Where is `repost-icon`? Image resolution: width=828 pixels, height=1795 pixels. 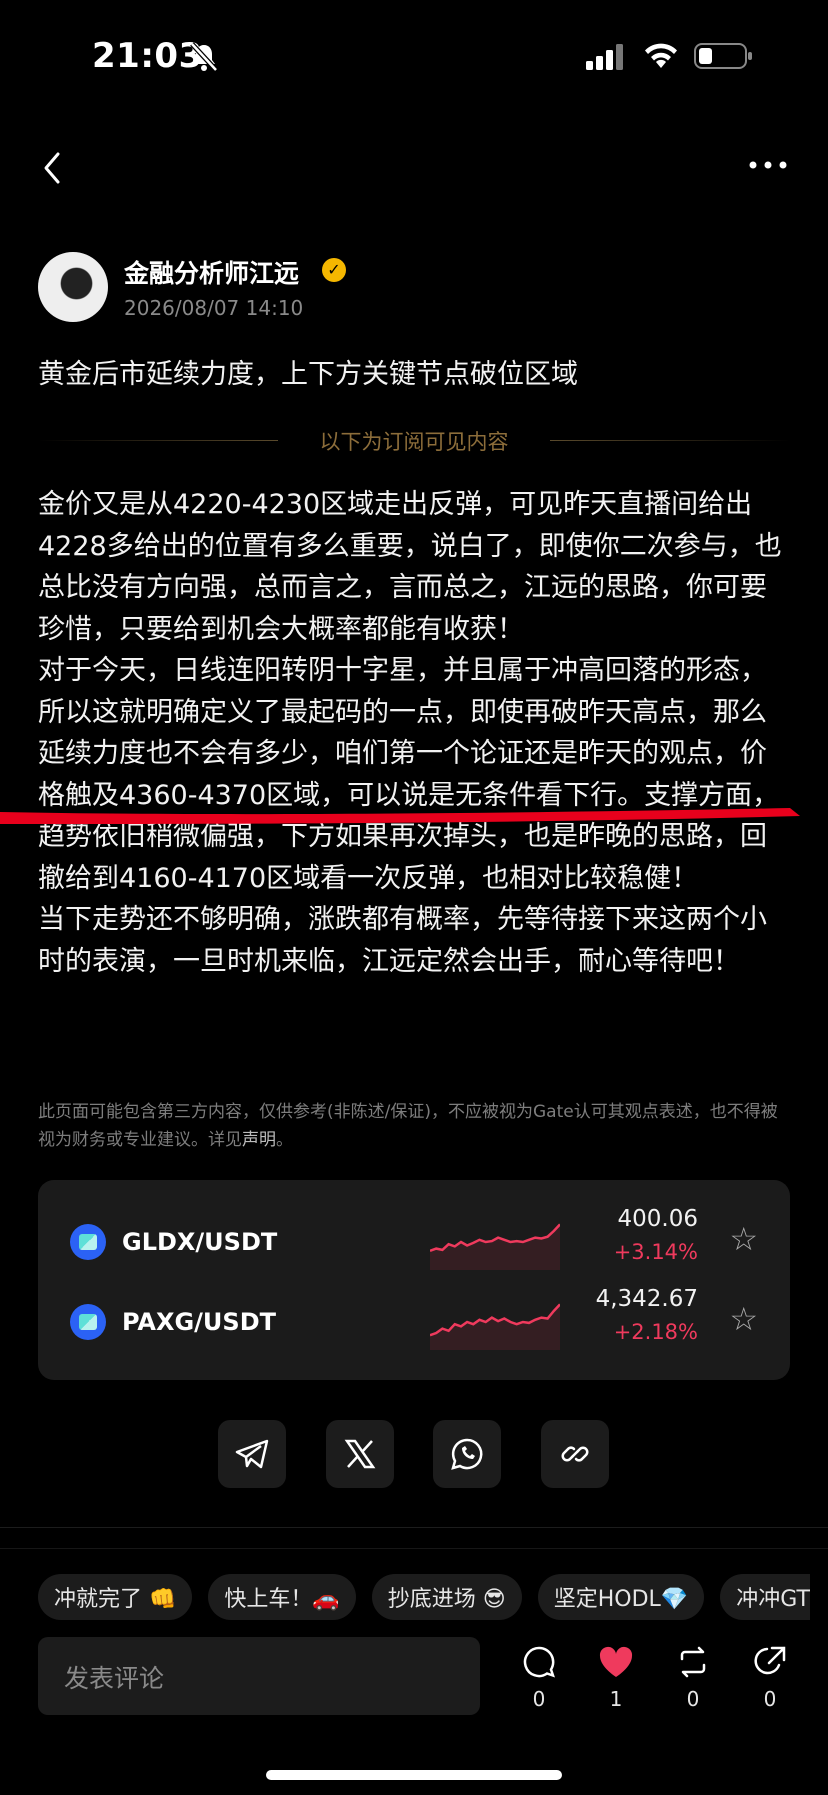 repost-icon is located at coordinates (693, 1662).